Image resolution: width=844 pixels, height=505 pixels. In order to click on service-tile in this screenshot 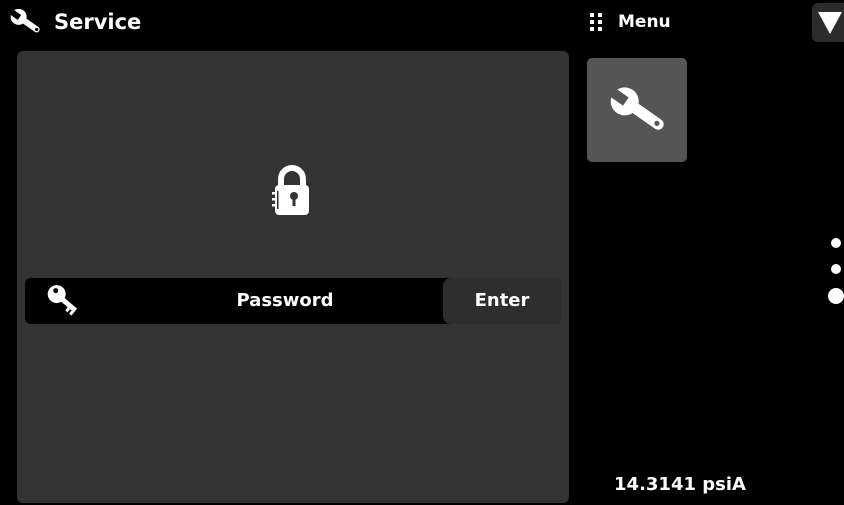, I will do `click(637, 110)`.